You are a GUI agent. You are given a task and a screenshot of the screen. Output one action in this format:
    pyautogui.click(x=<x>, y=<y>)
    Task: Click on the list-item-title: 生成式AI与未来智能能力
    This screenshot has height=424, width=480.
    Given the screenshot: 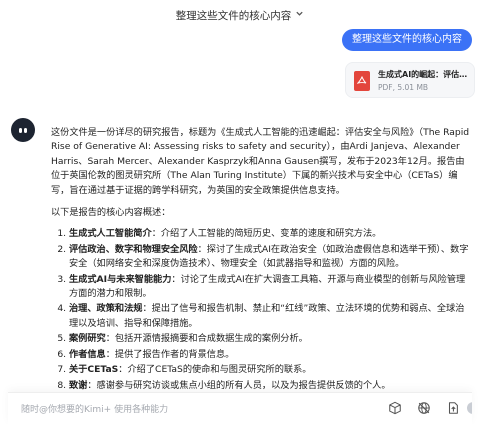 What is the action you would take?
    pyautogui.click(x=120, y=279)
    